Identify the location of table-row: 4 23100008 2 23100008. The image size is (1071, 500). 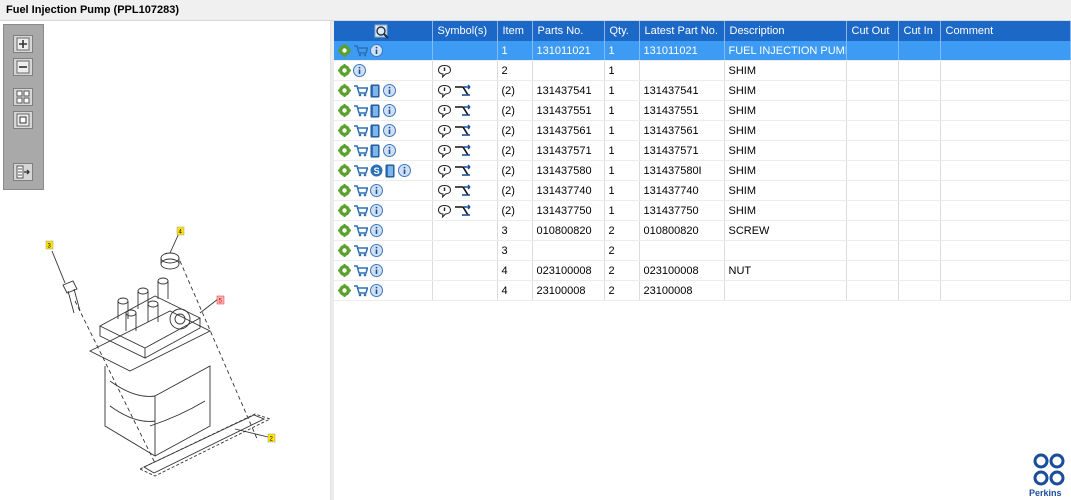
(702, 290).